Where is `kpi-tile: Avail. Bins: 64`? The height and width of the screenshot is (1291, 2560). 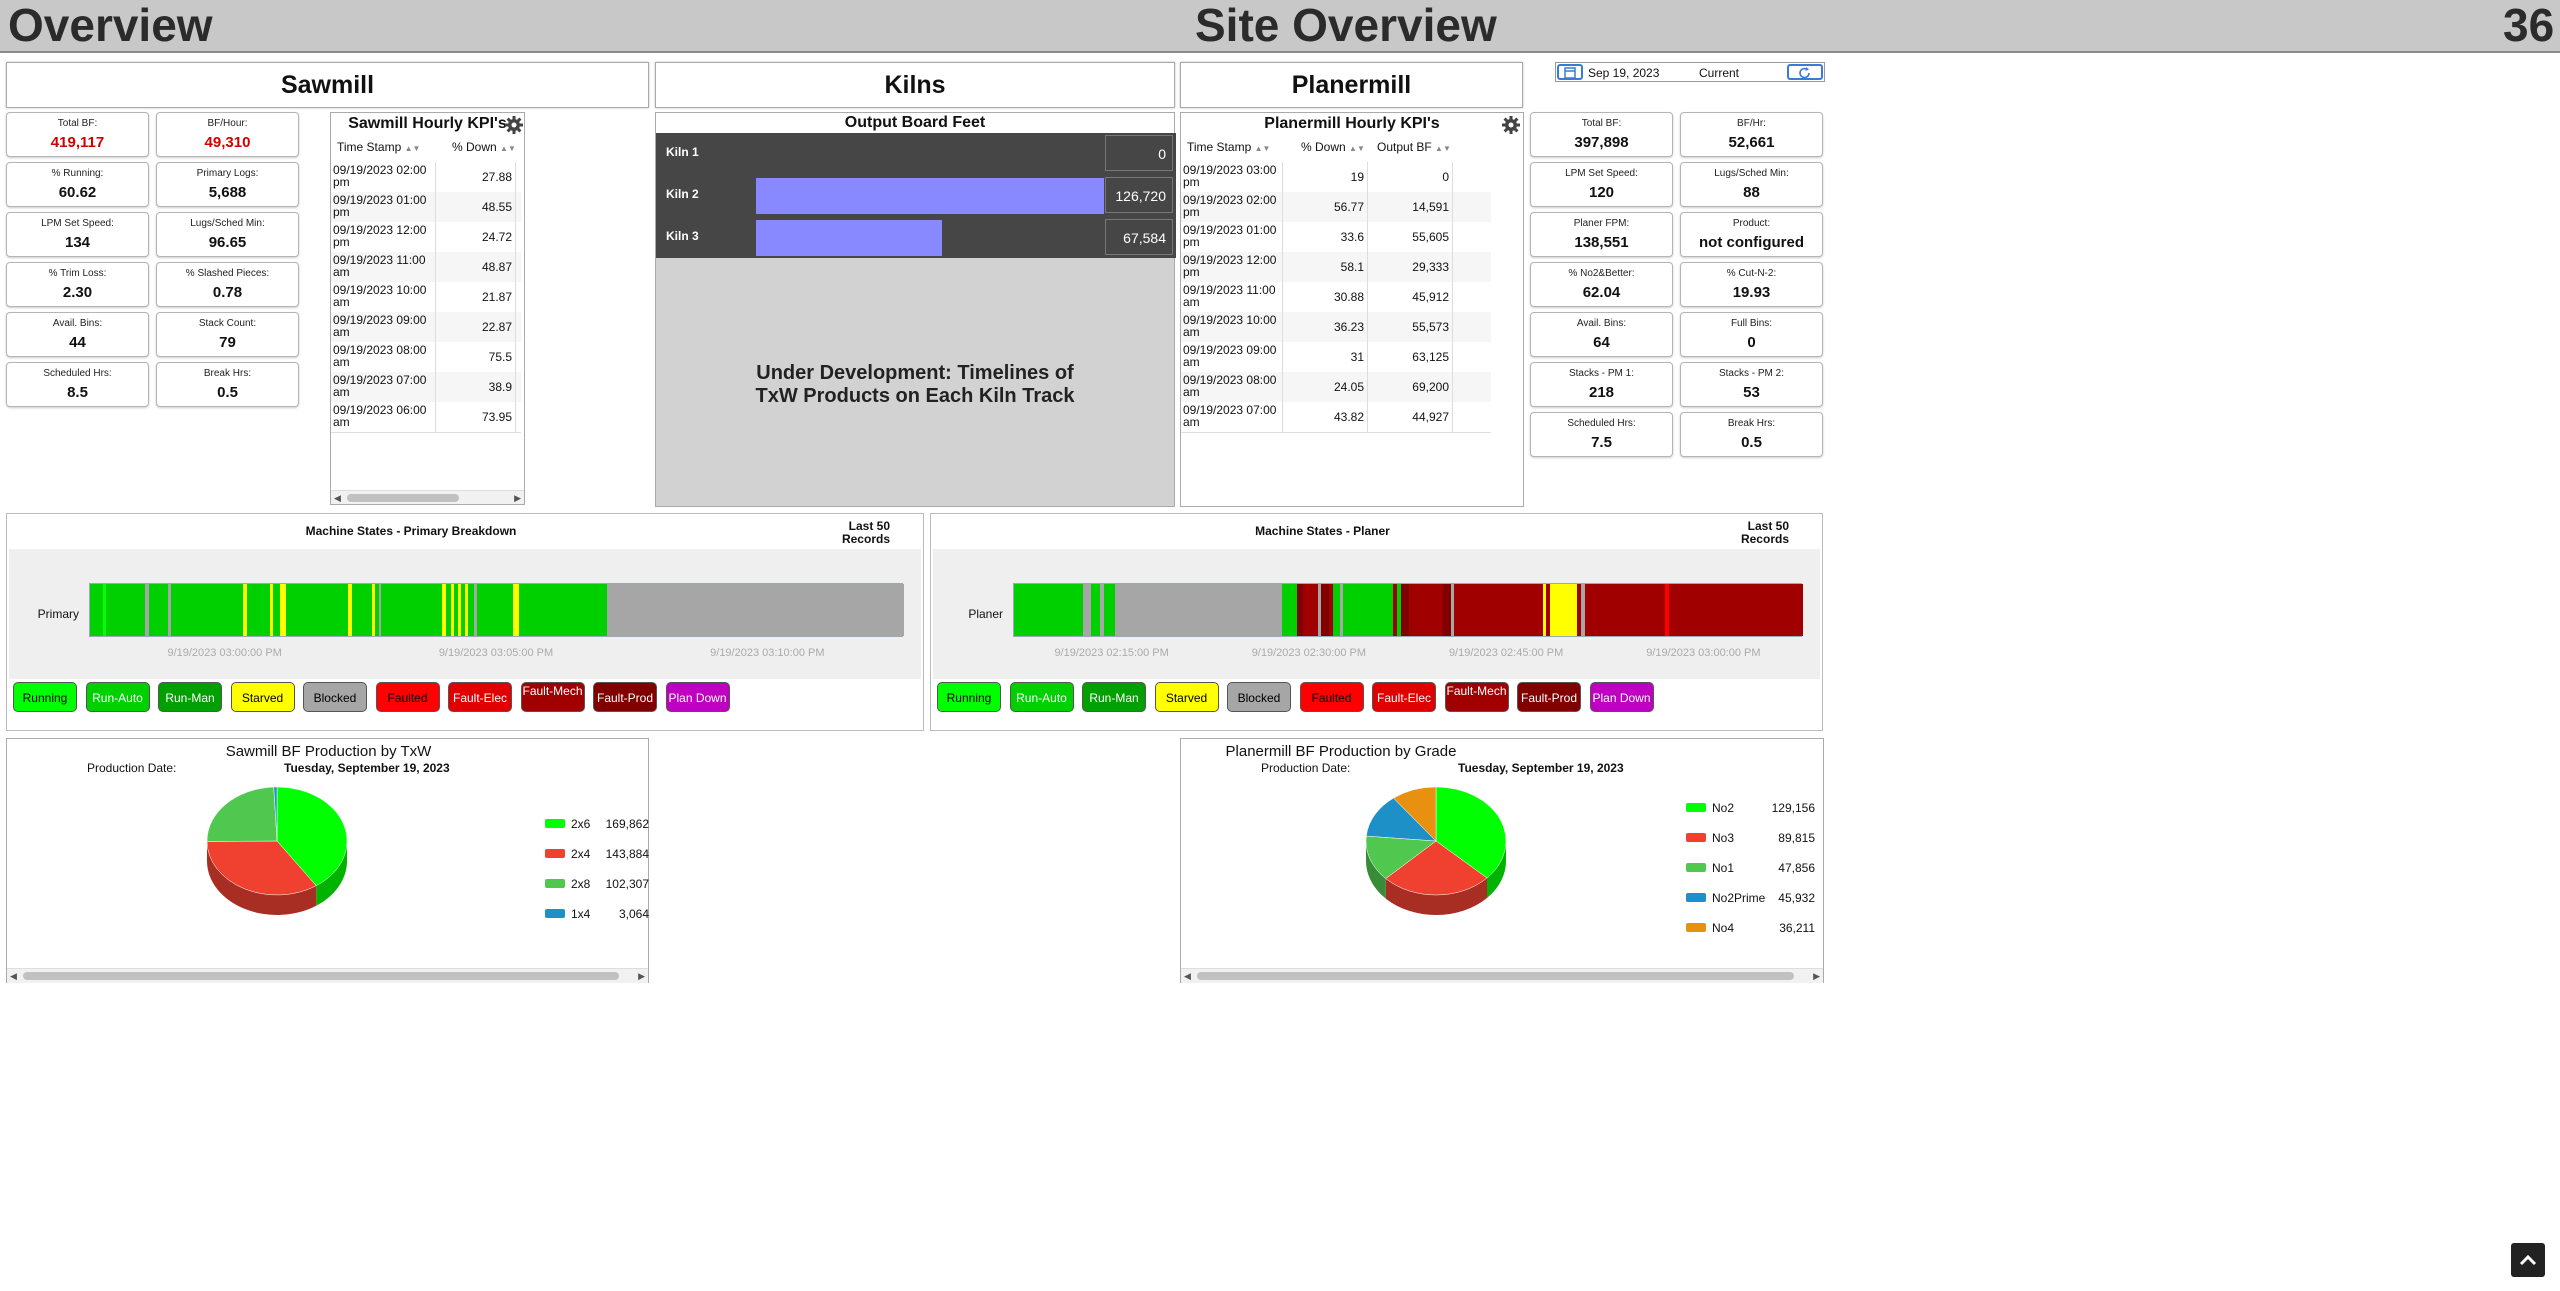
kpi-tile: Avail. Bins: 64 is located at coordinates (1601, 334).